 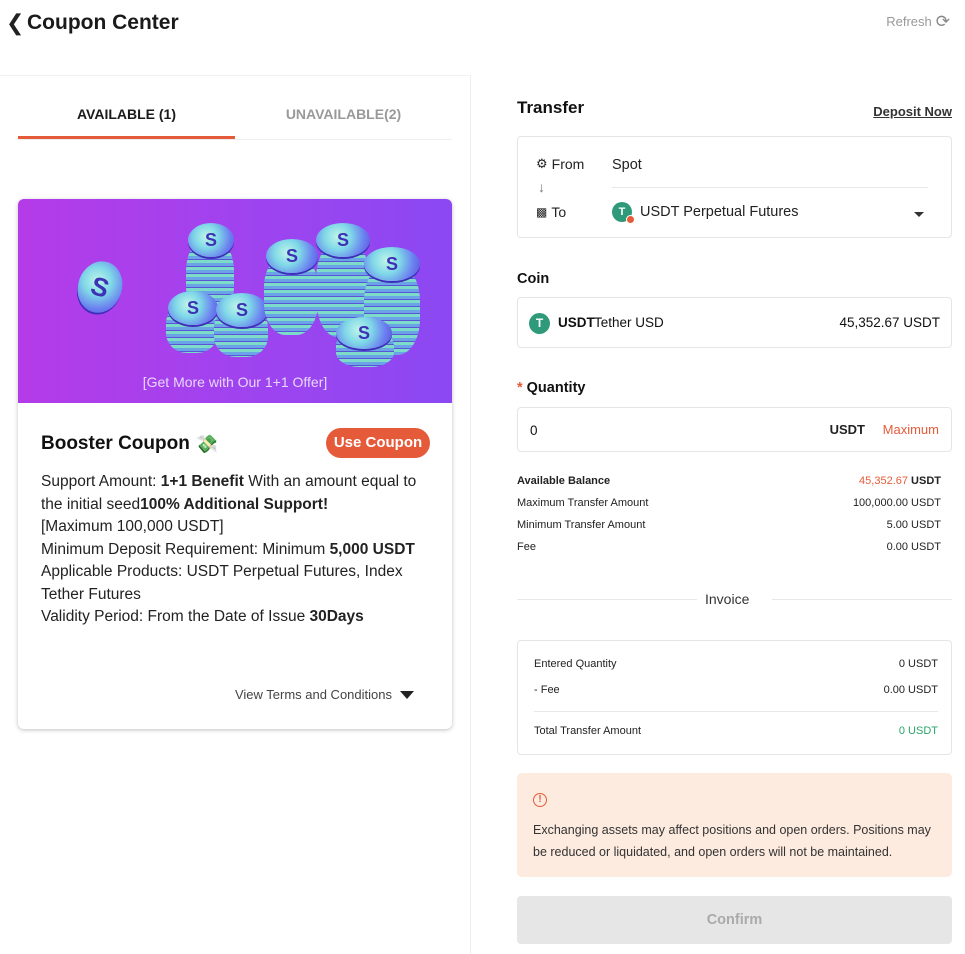 I want to click on to-label-group: ▩ To, so click(x=551, y=212).